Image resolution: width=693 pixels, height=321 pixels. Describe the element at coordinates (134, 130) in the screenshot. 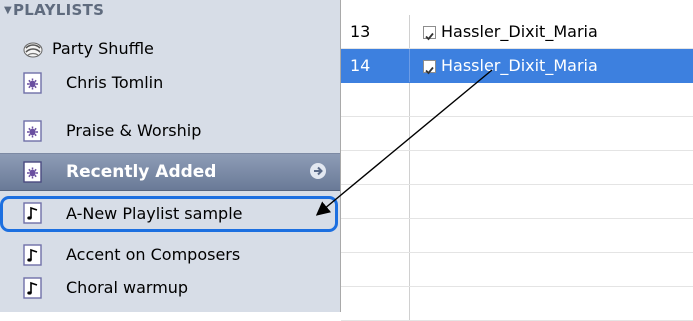

I see `sidebar-item-label: Praise & Worship` at that location.